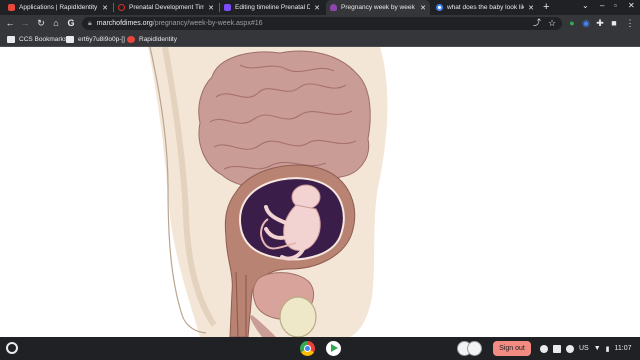 This screenshot has width=640, height=360. I want to click on info-icon, so click(570, 348).